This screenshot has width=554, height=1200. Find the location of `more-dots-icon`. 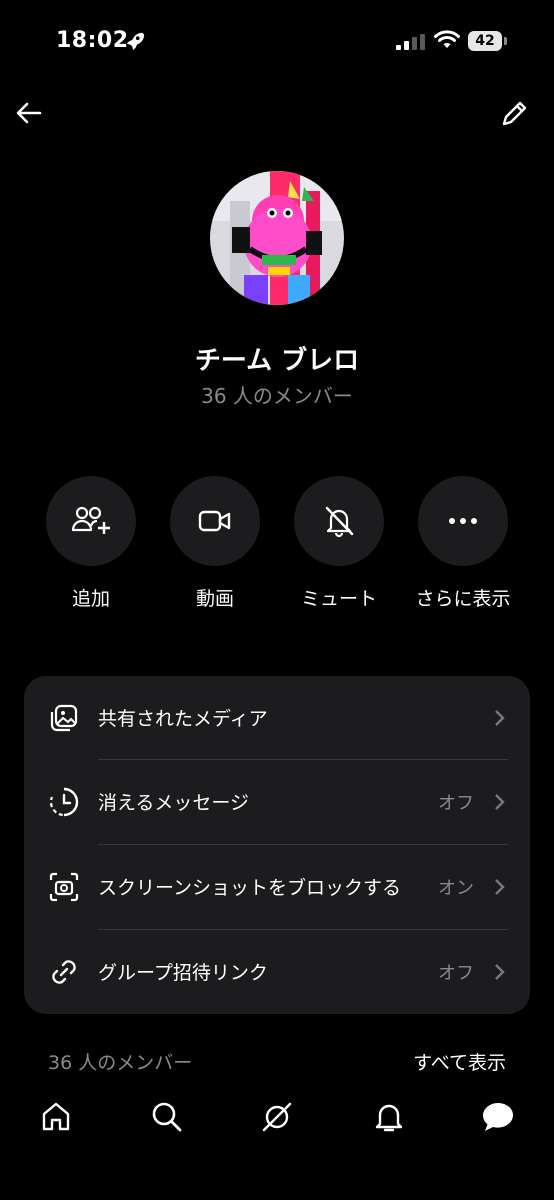

more-dots-icon is located at coordinates (463, 521).